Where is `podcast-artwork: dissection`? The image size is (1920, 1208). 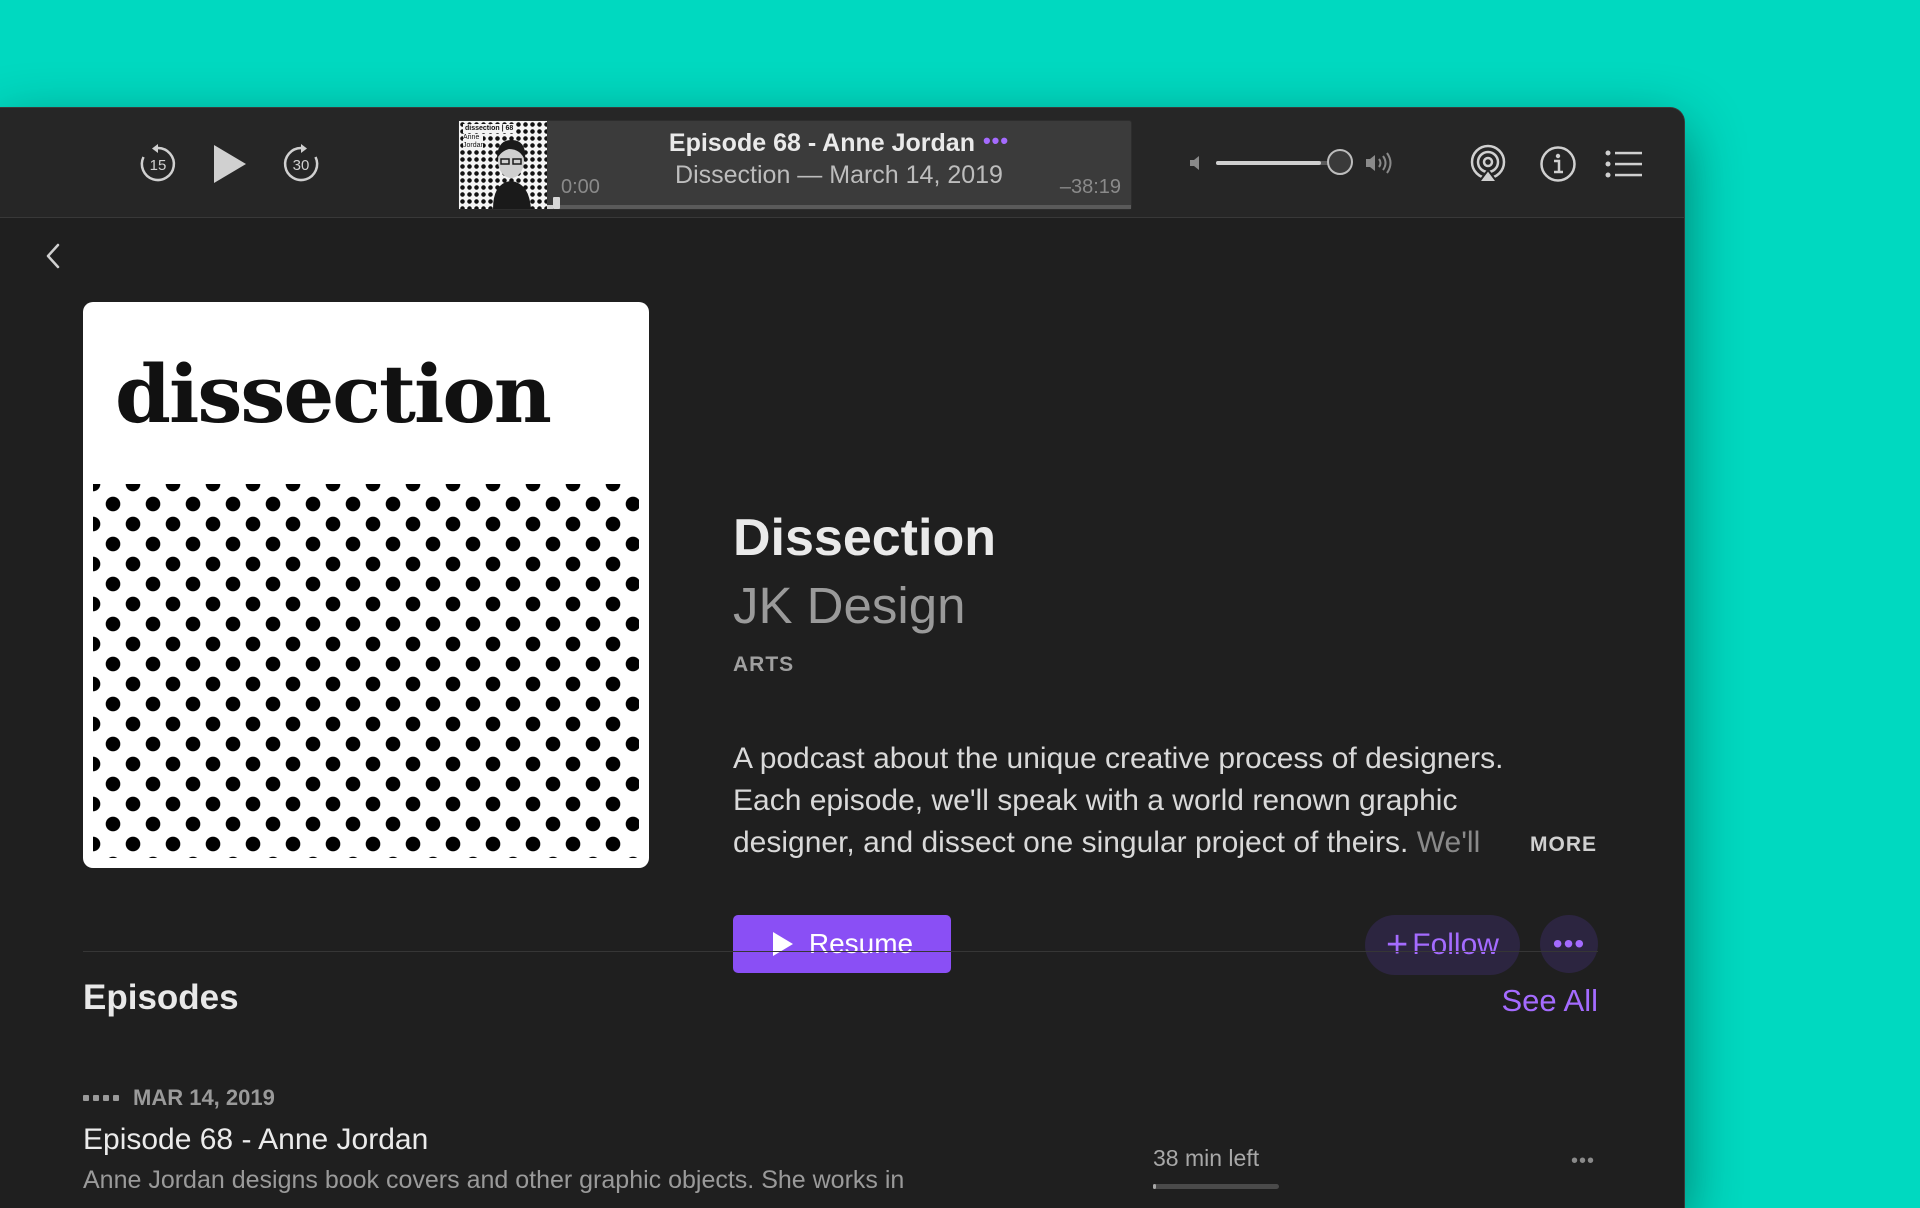 podcast-artwork: dissection is located at coordinates (366, 585).